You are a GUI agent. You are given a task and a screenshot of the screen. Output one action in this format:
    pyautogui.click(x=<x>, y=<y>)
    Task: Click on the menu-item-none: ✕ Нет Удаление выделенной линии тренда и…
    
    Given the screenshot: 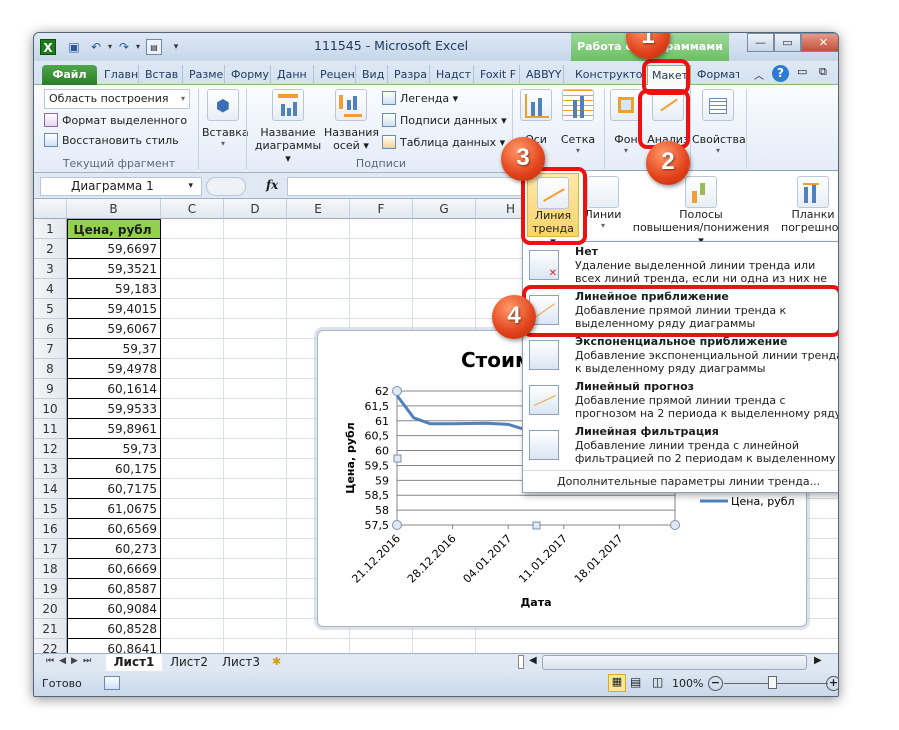 What is the action you would take?
    pyautogui.click(x=680, y=266)
    